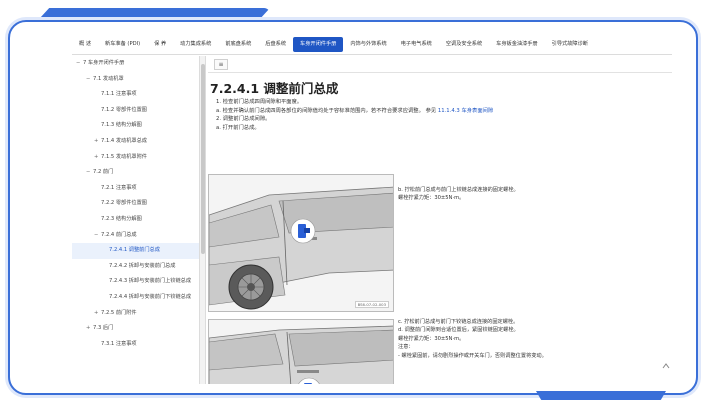 The image size is (706, 402). I want to click on procedure-step: 2. 调整前门总成间隙。, so click(354, 119).